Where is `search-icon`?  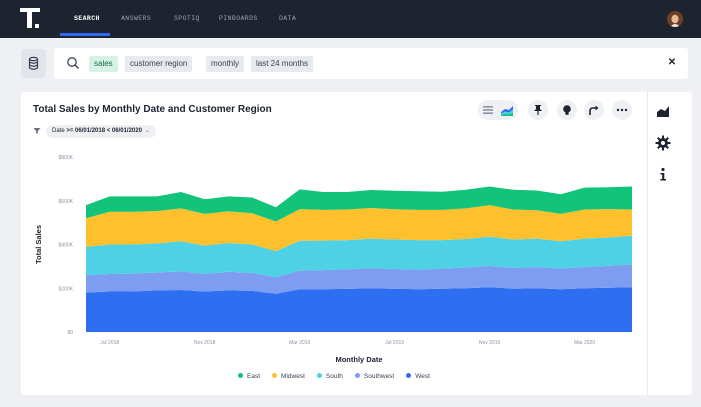
search-icon is located at coordinates (73, 63).